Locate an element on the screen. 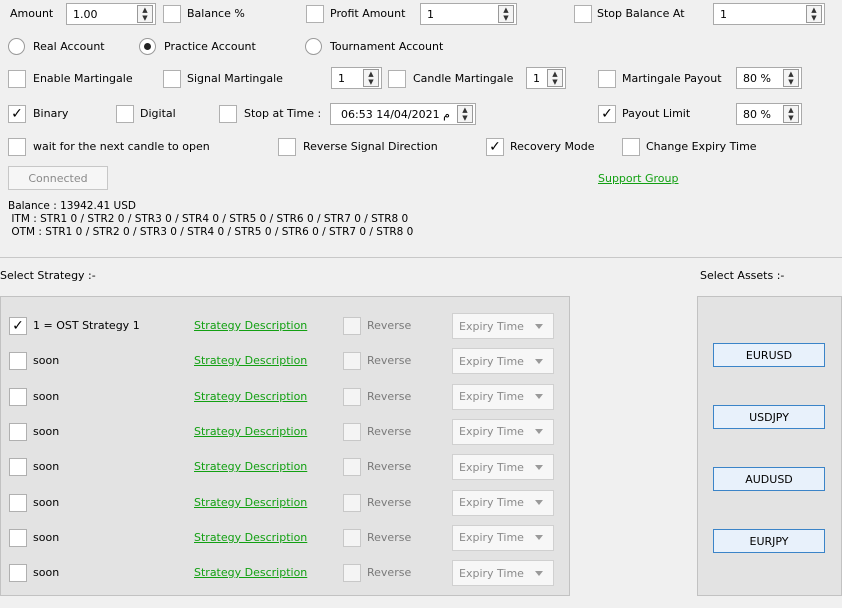  section-divider is located at coordinates (421, 257).